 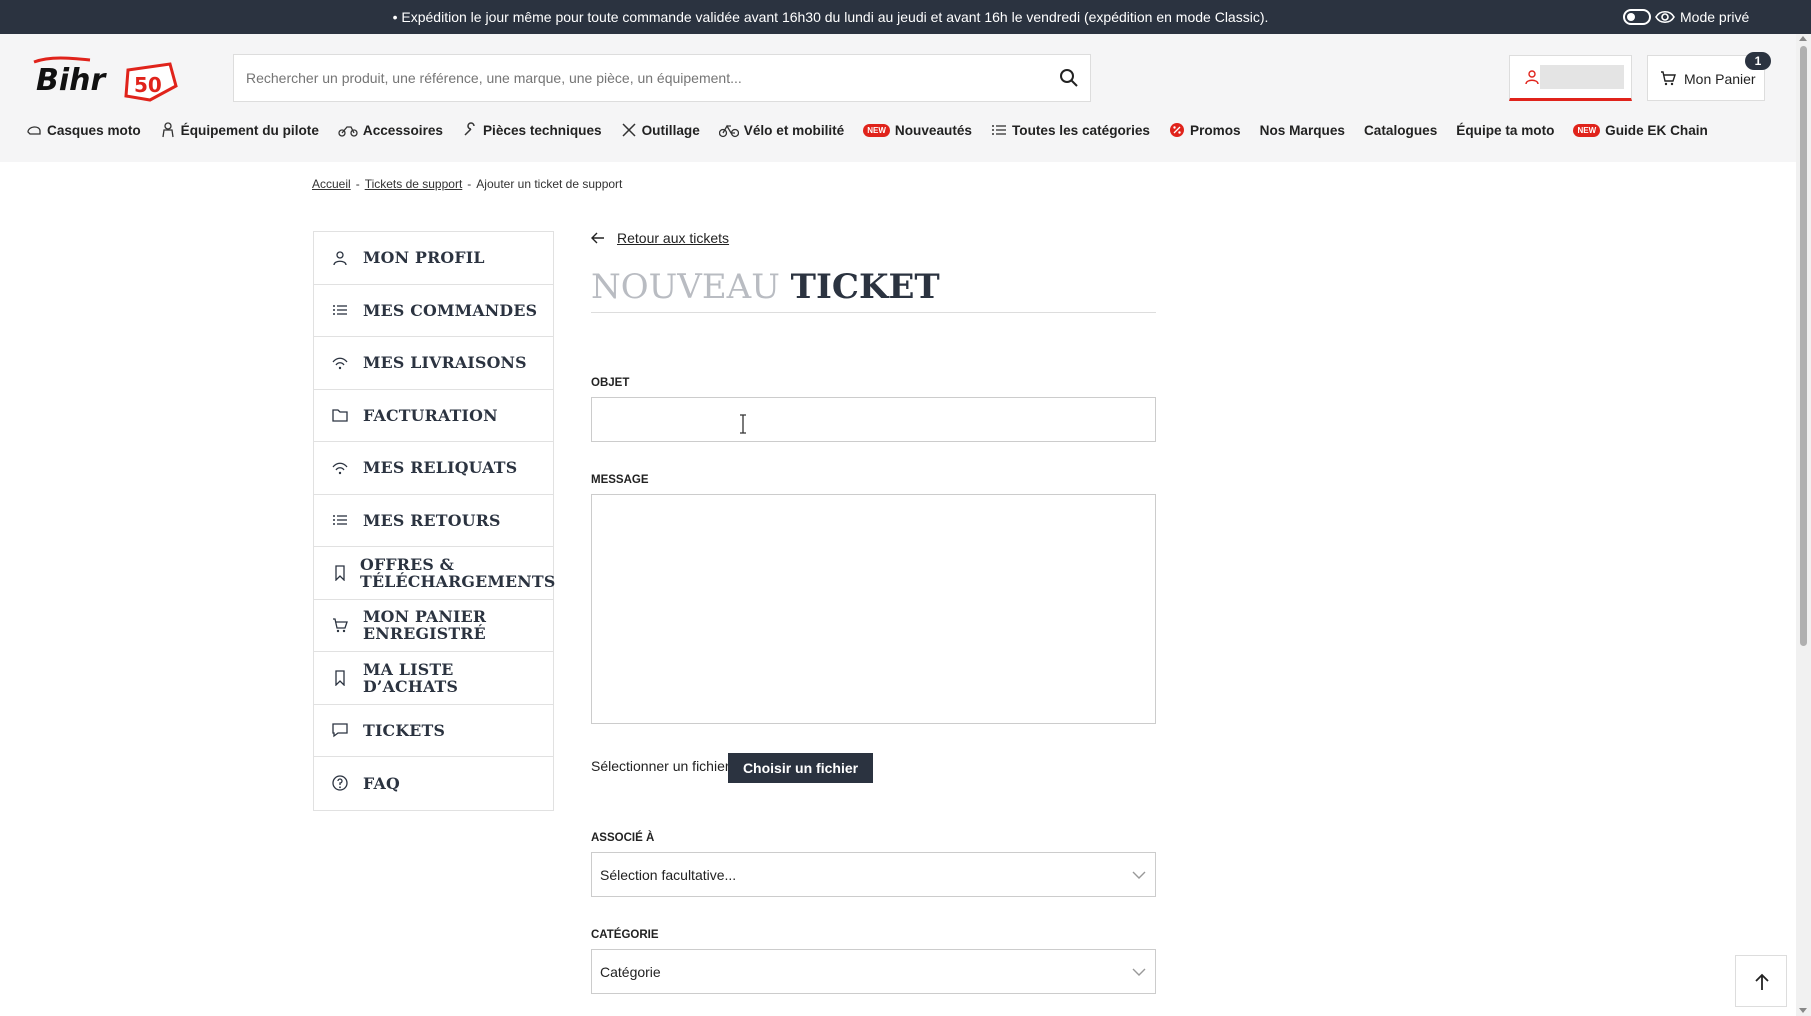 I want to click on site-header: Bihr 50 Mon Panier 1 Casques moto, so click(x=898, y=98).